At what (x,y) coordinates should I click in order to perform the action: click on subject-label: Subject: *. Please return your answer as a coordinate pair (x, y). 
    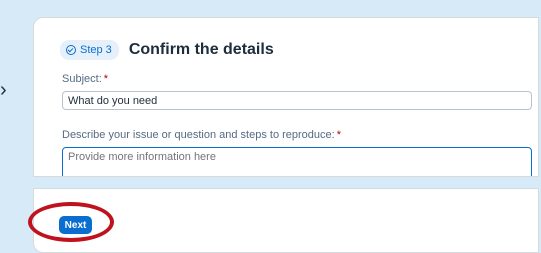
    Looking at the image, I should click on (85, 79).